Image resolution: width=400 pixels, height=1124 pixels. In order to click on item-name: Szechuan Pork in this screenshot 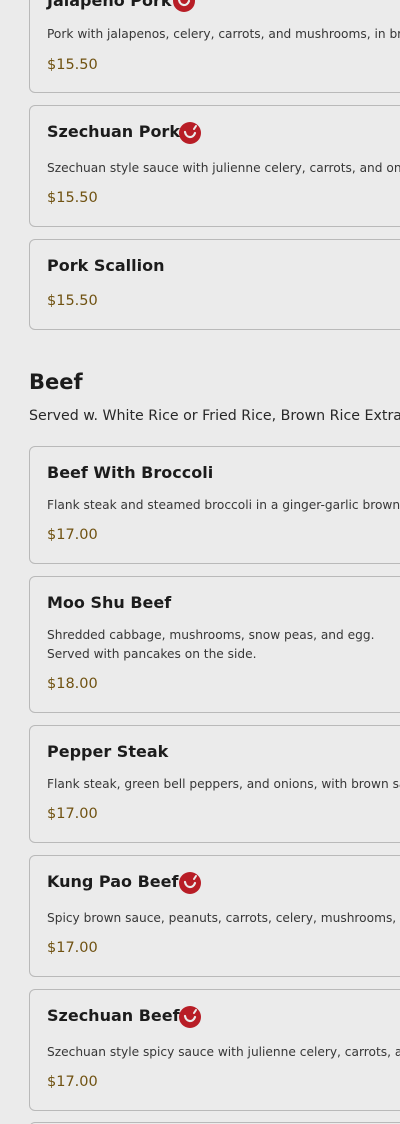, I will do `click(113, 131)`.